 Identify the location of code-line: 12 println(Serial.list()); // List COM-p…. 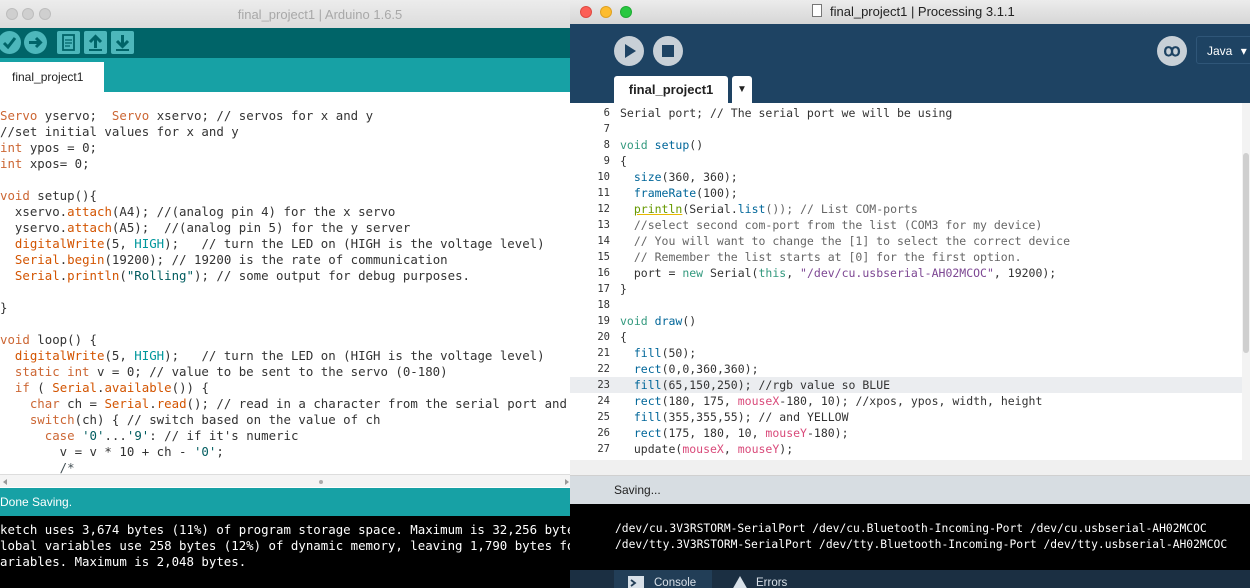
(906, 209).